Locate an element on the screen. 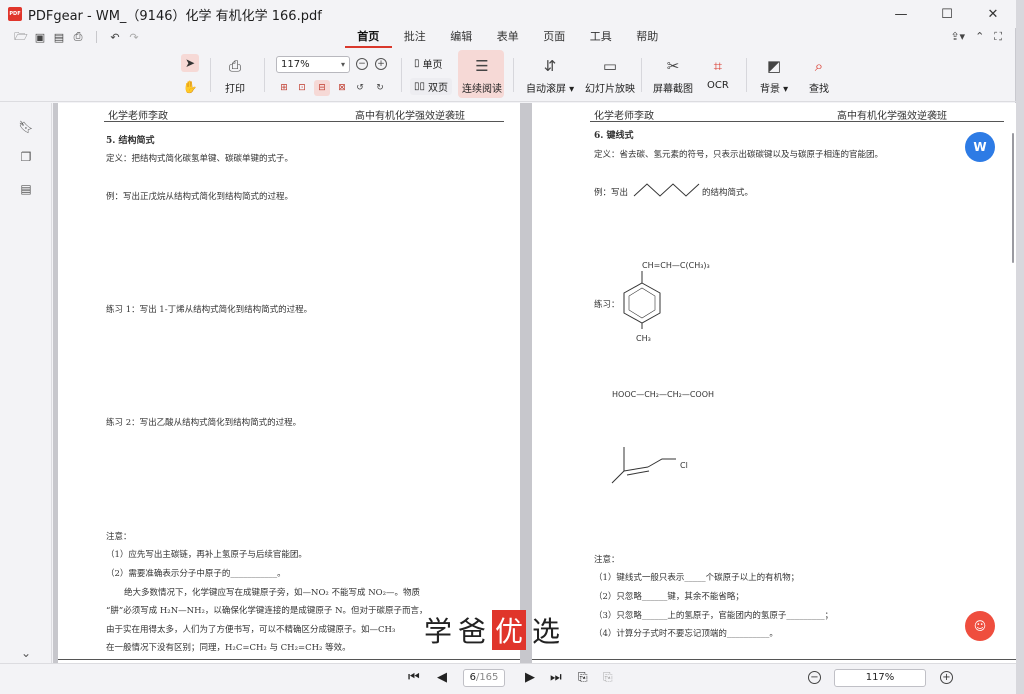 The image size is (1024, 694). find-label: 查找 is located at coordinates (819, 89).